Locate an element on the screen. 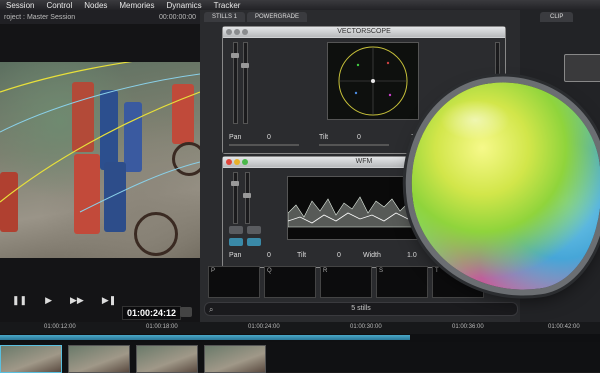  vscope-pan-label: Pan is located at coordinates (235, 137).